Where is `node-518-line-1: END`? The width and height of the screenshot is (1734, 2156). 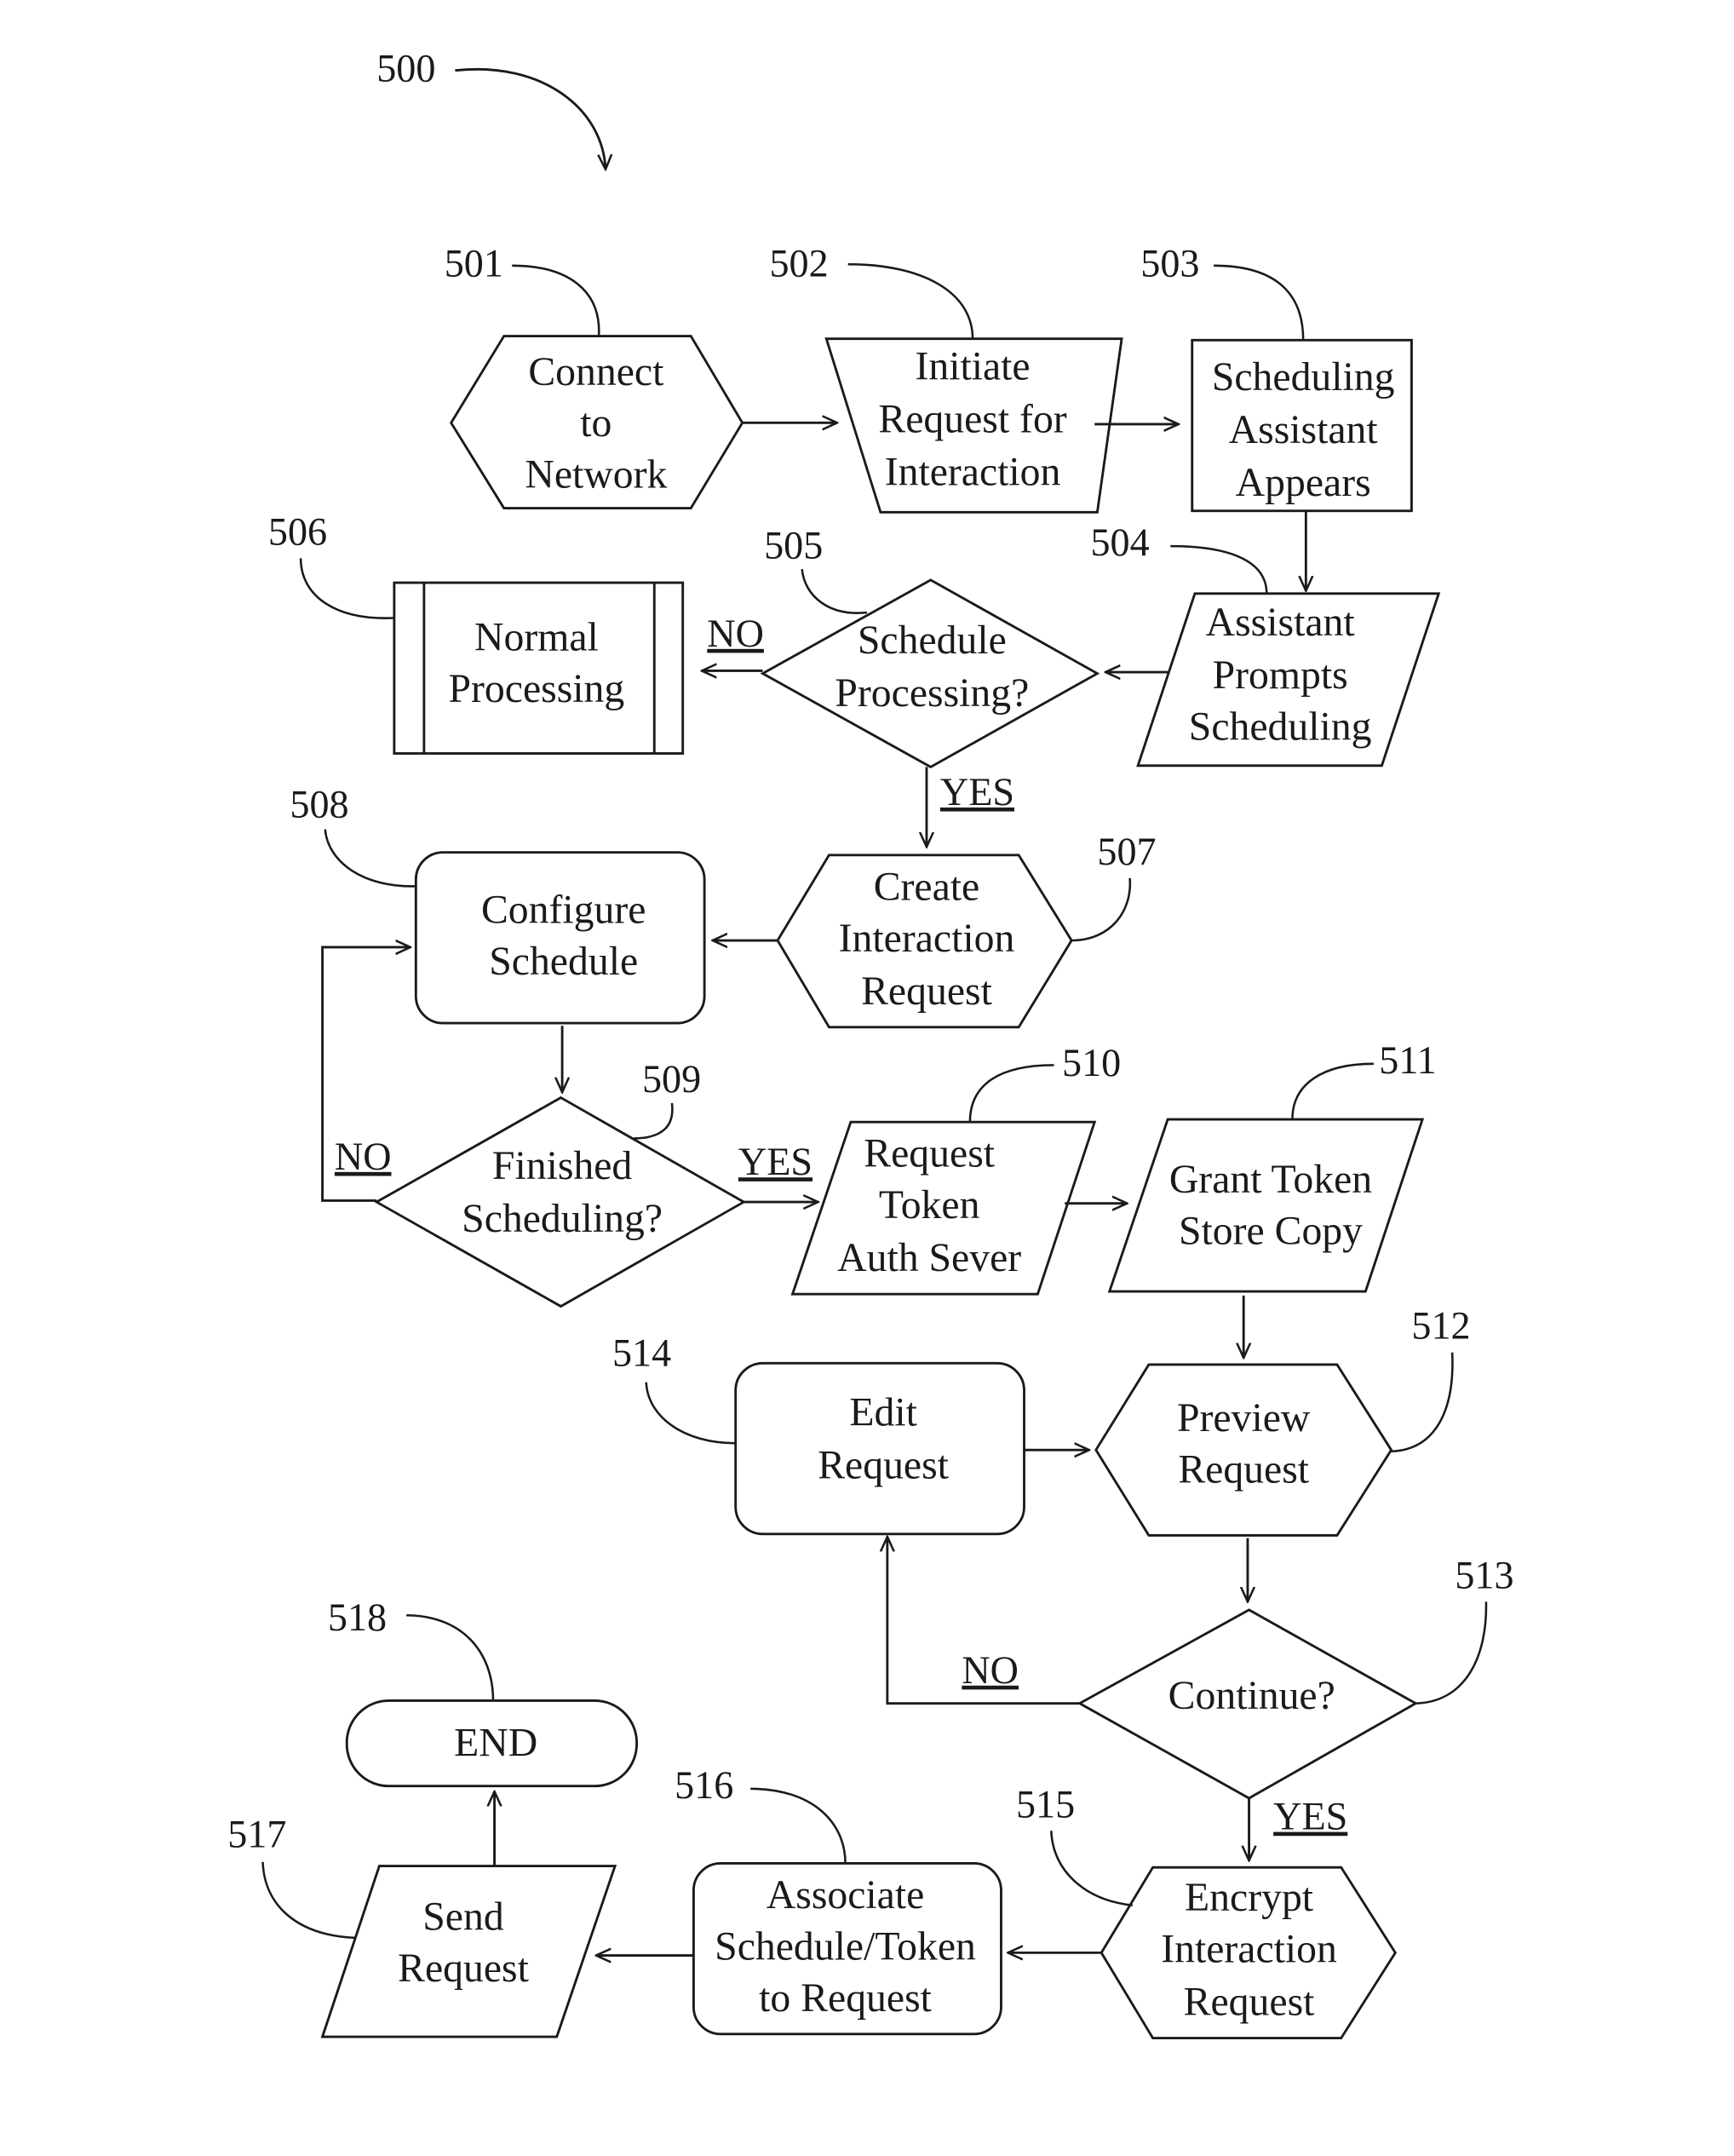 node-518-line-1: END is located at coordinates (495, 1743).